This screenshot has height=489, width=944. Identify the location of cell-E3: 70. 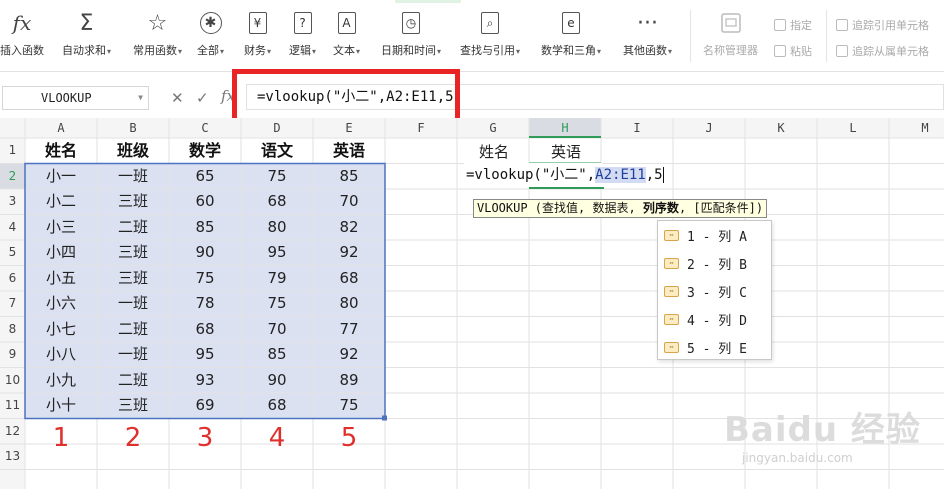
(349, 202).